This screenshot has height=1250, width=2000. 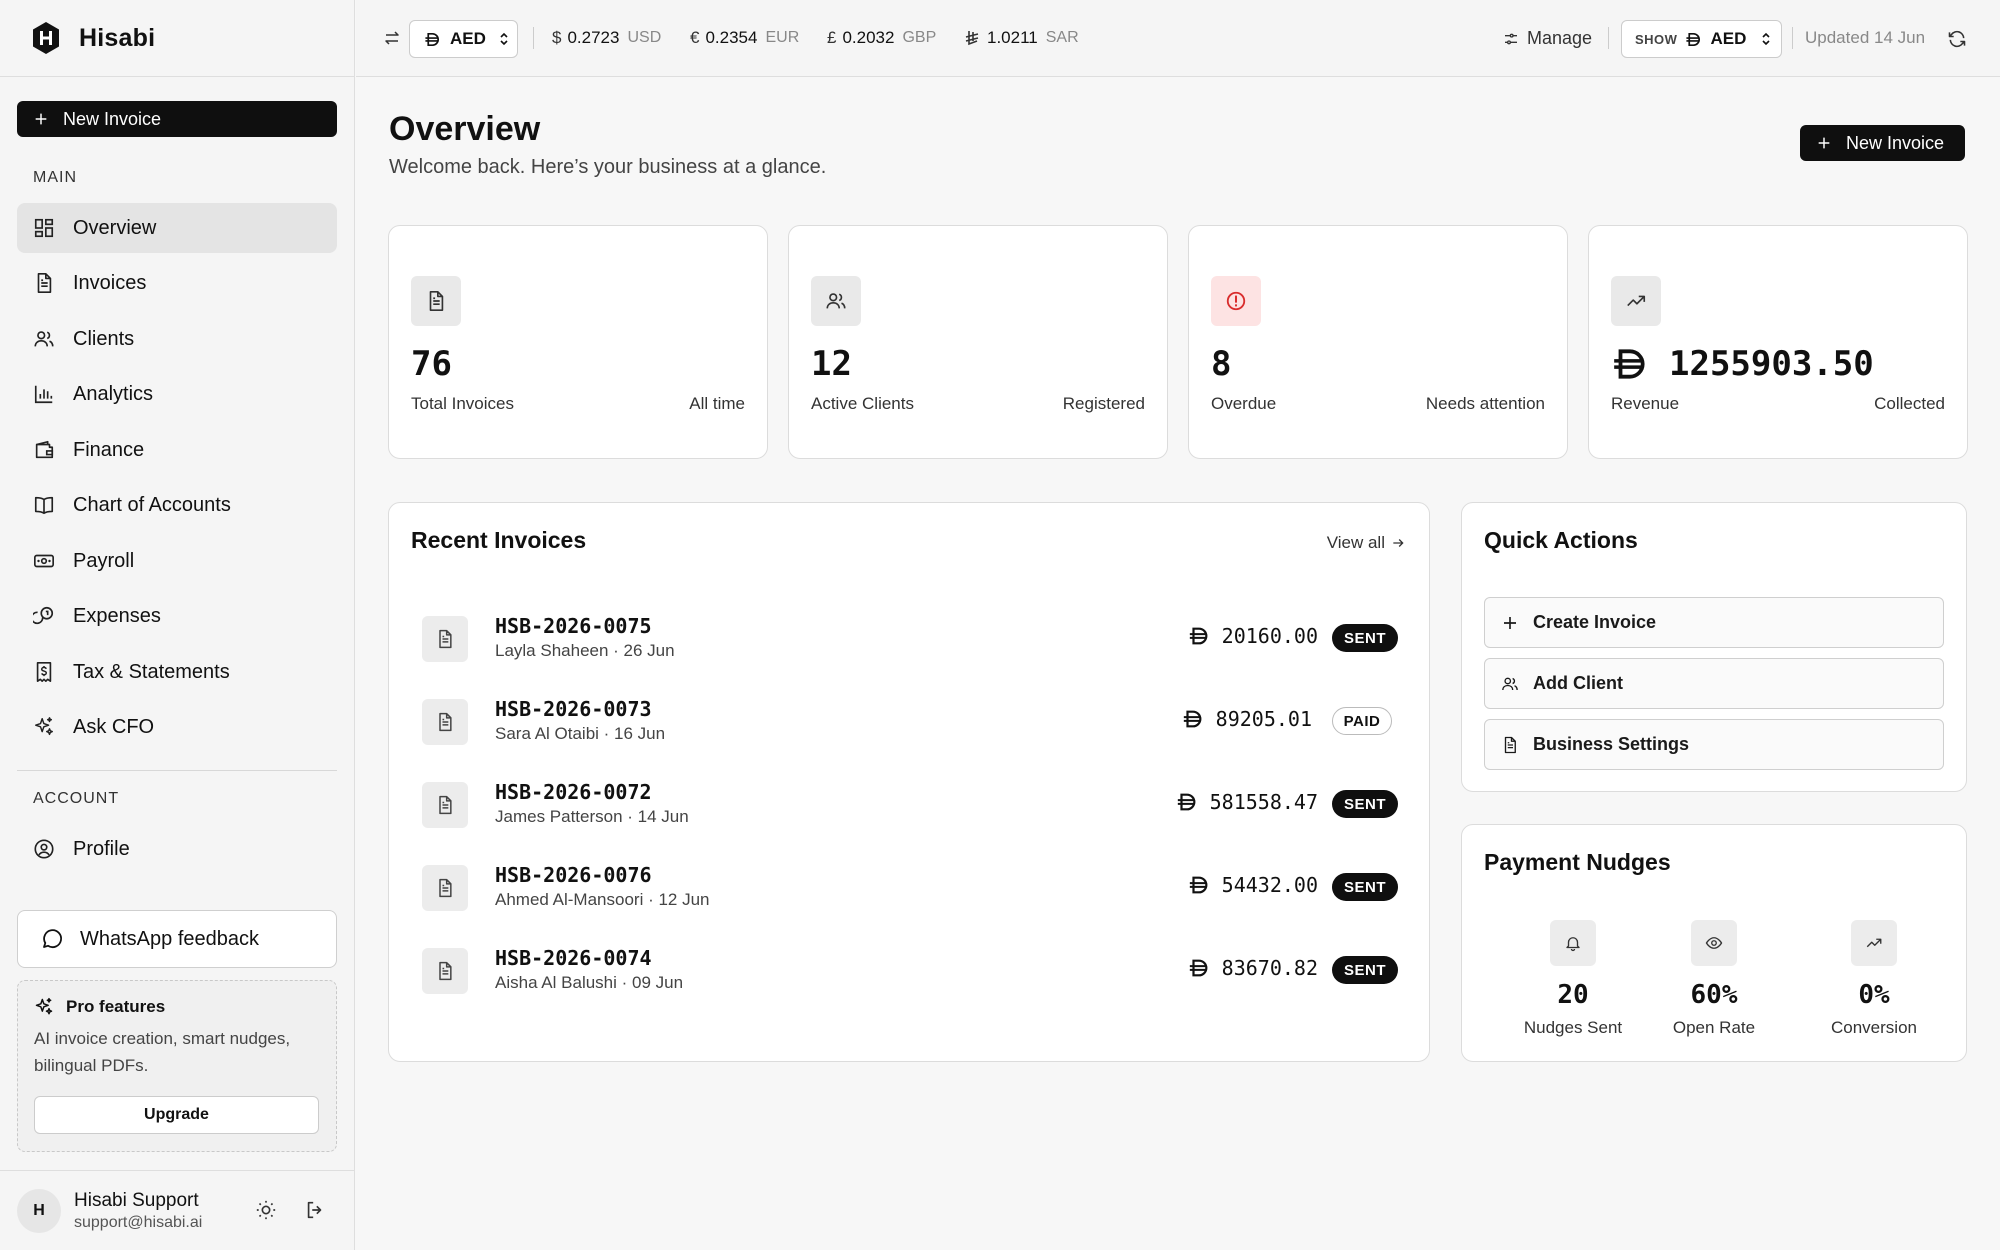 What do you see at coordinates (1573, 1027) in the screenshot?
I see `nudge-label: Nudges Sent` at bounding box center [1573, 1027].